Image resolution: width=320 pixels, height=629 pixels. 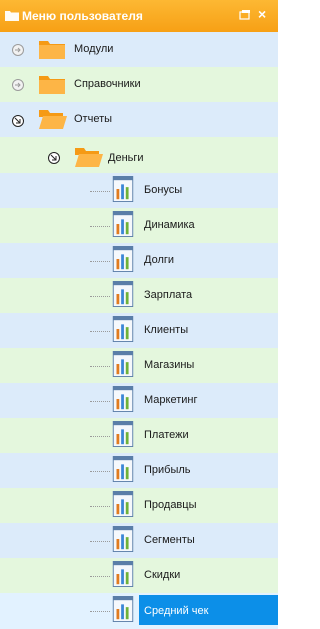 I want to click on tree-item-report: Продавцы, so click(x=139, y=505).